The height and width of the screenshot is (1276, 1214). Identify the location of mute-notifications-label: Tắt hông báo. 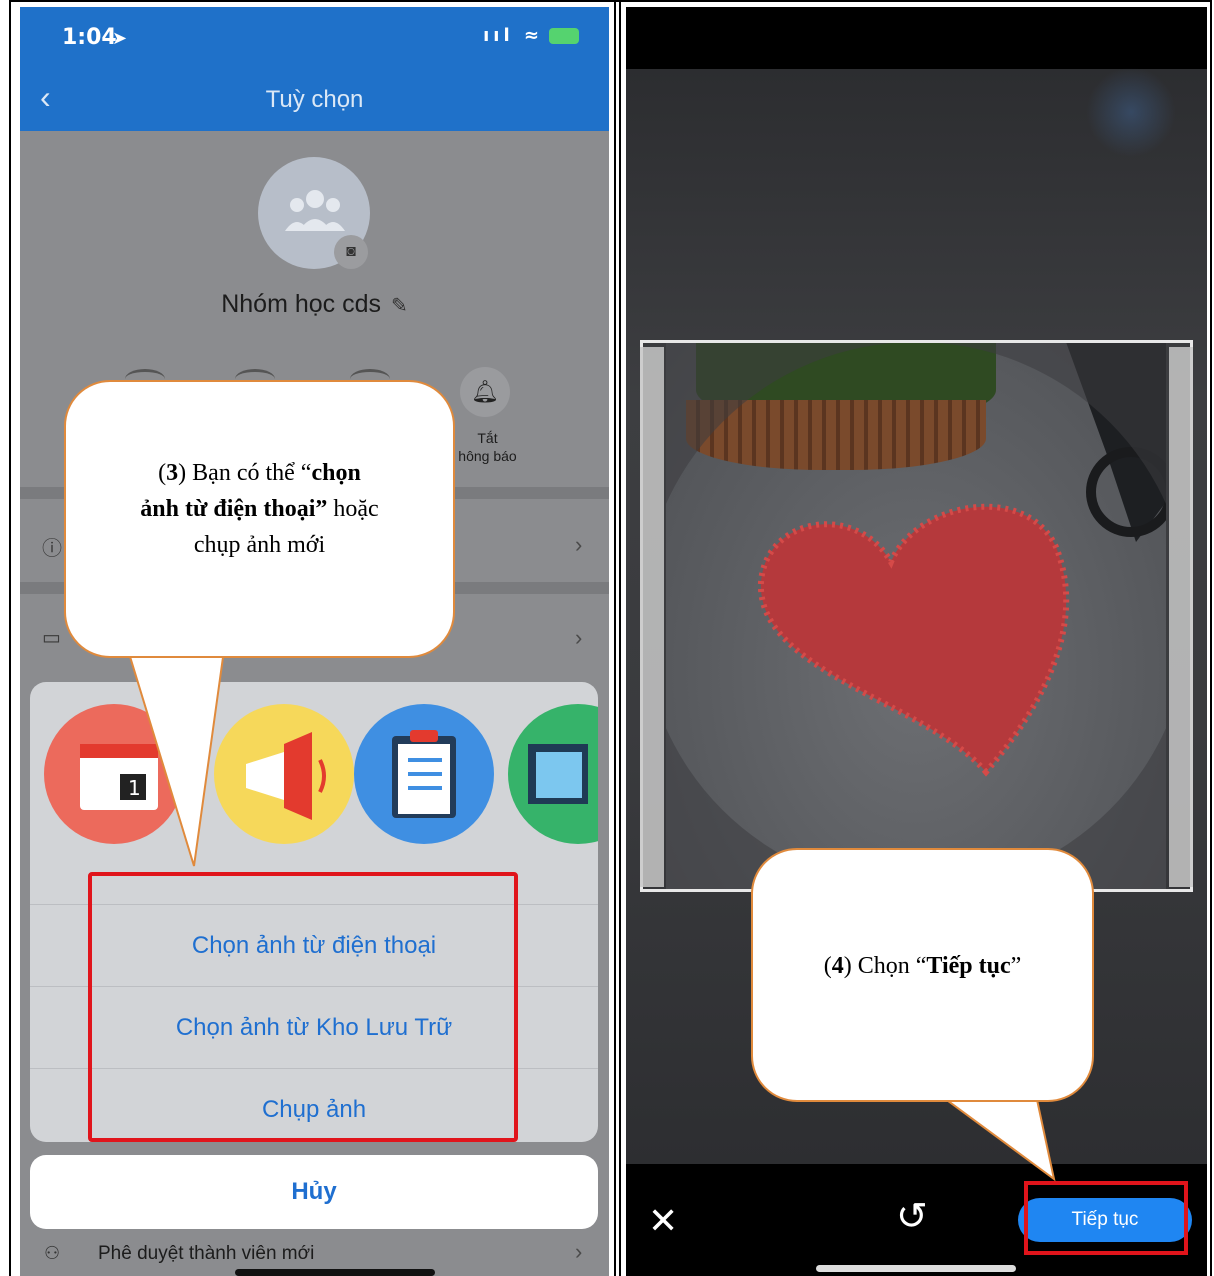
(487, 447).